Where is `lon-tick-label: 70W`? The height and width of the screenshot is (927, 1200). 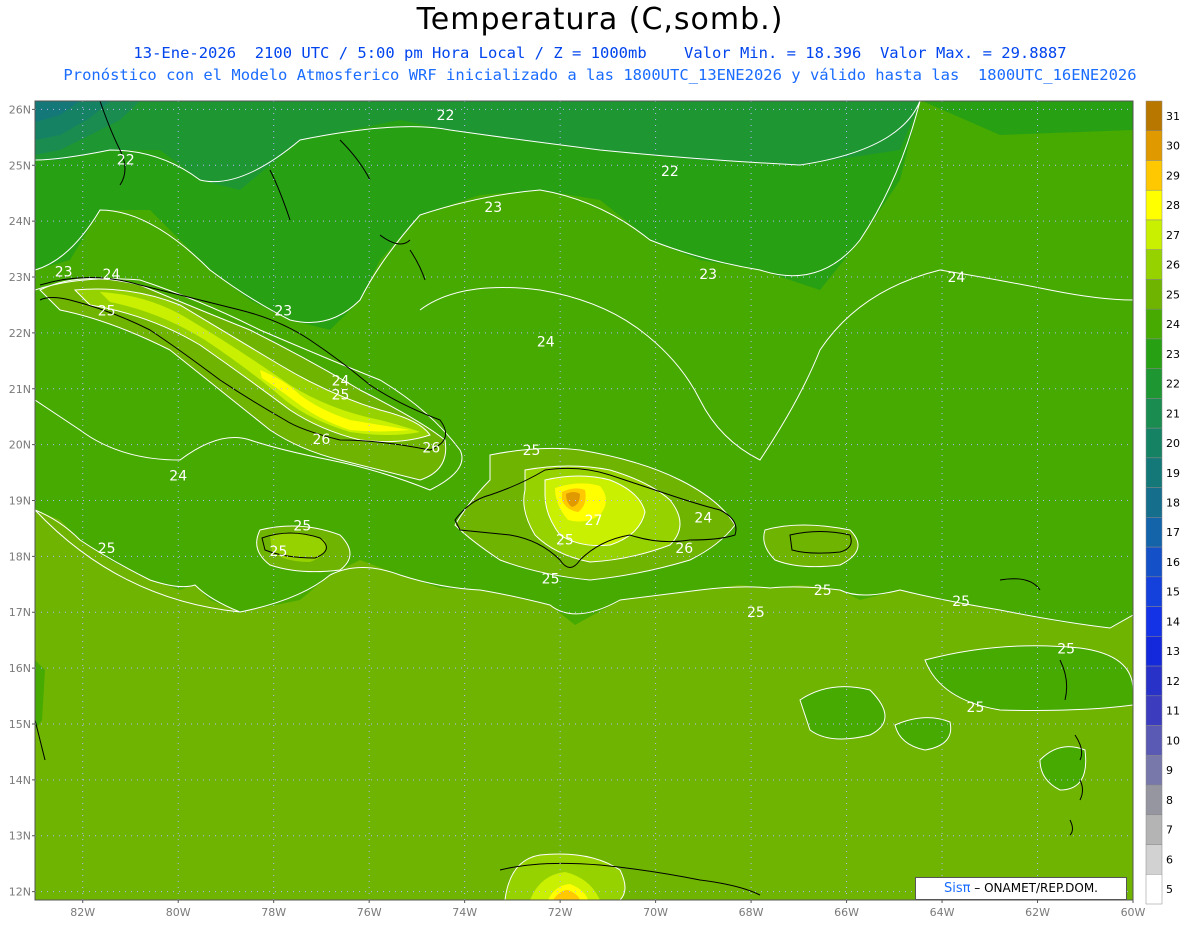 lon-tick-label: 70W is located at coordinates (655, 912).